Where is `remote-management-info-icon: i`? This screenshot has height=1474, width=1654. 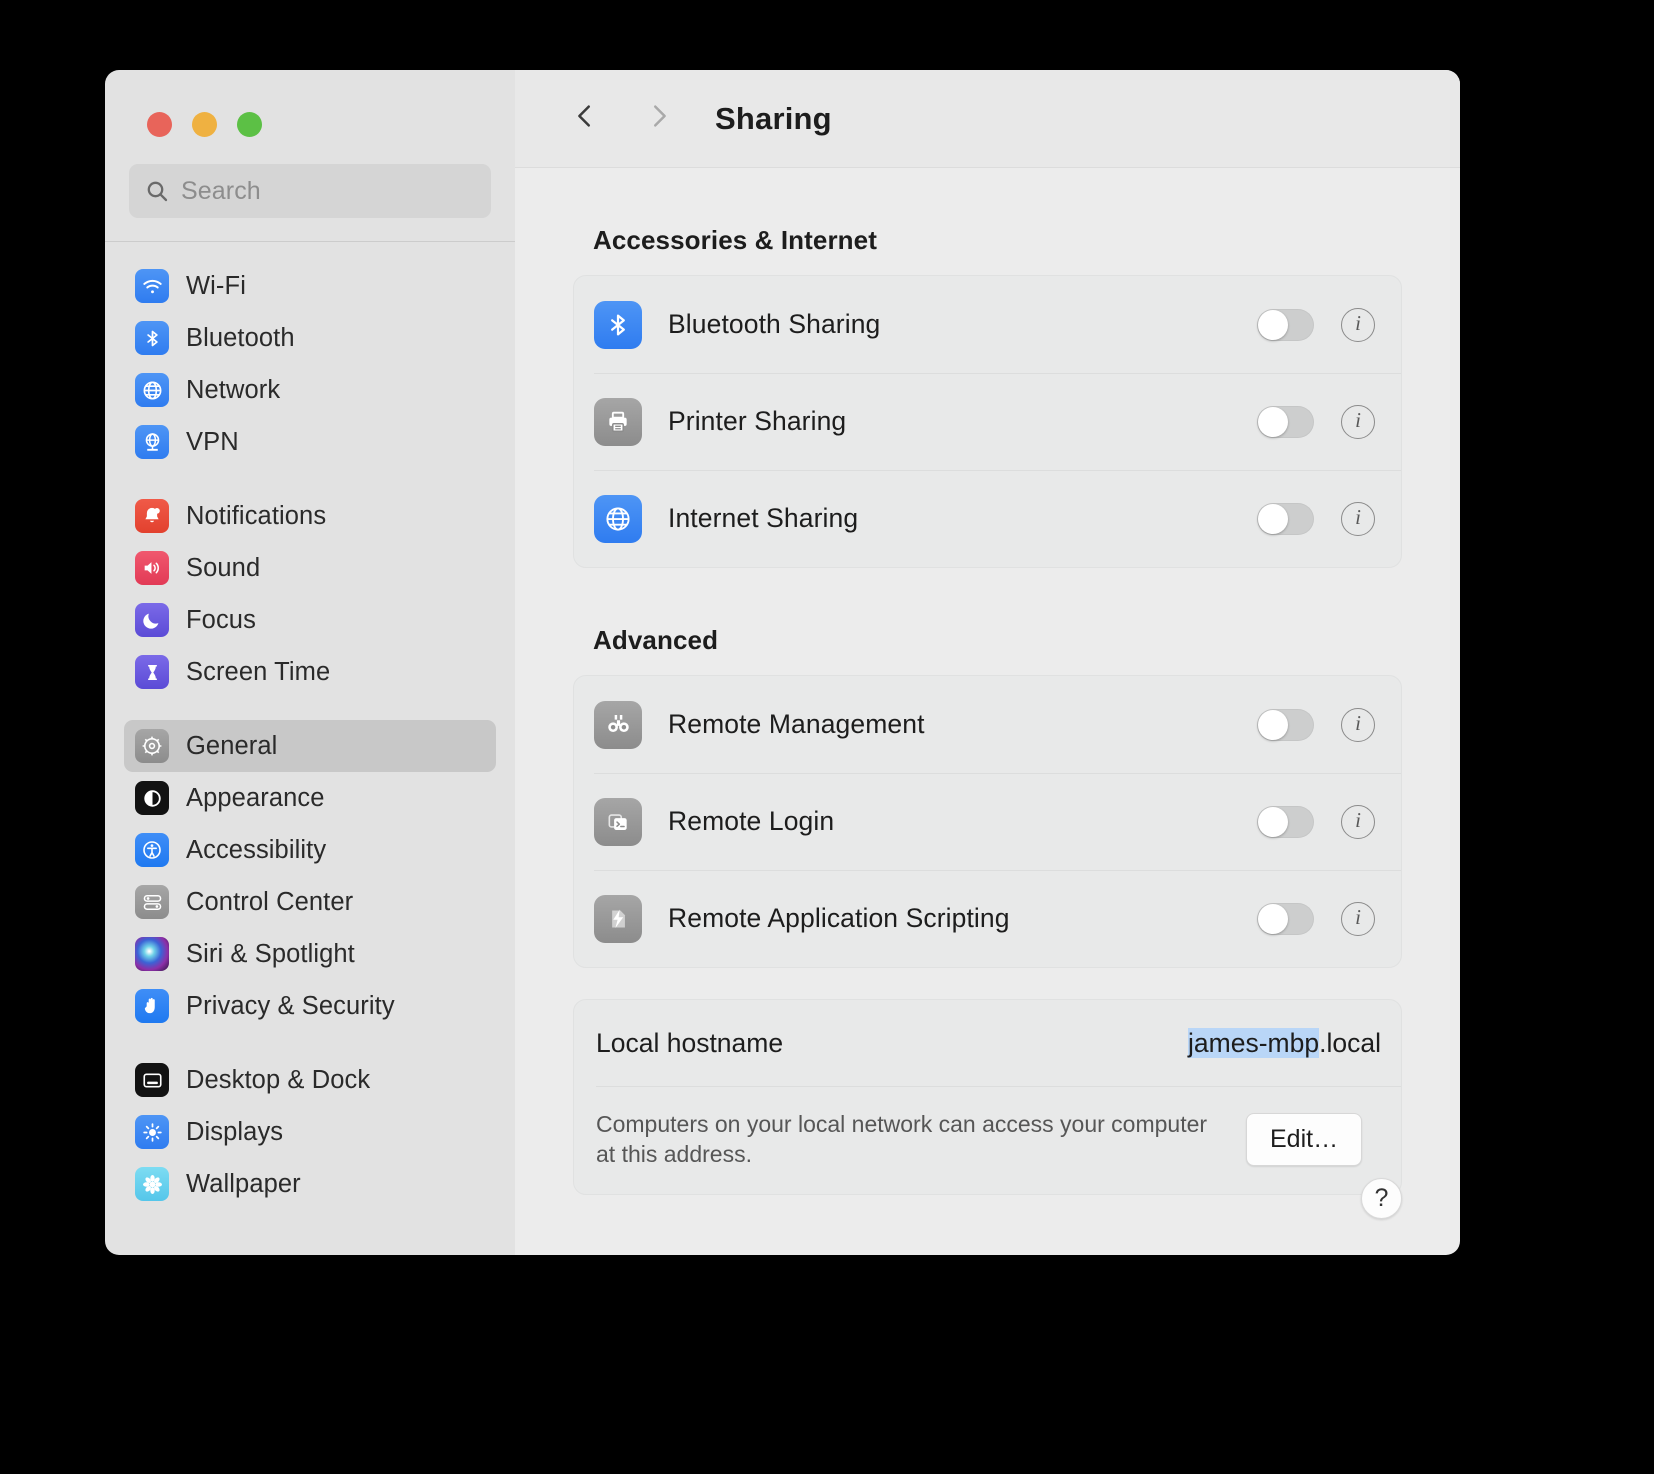
remote-management-info-icon: i is located at coordinates (1358, 724).